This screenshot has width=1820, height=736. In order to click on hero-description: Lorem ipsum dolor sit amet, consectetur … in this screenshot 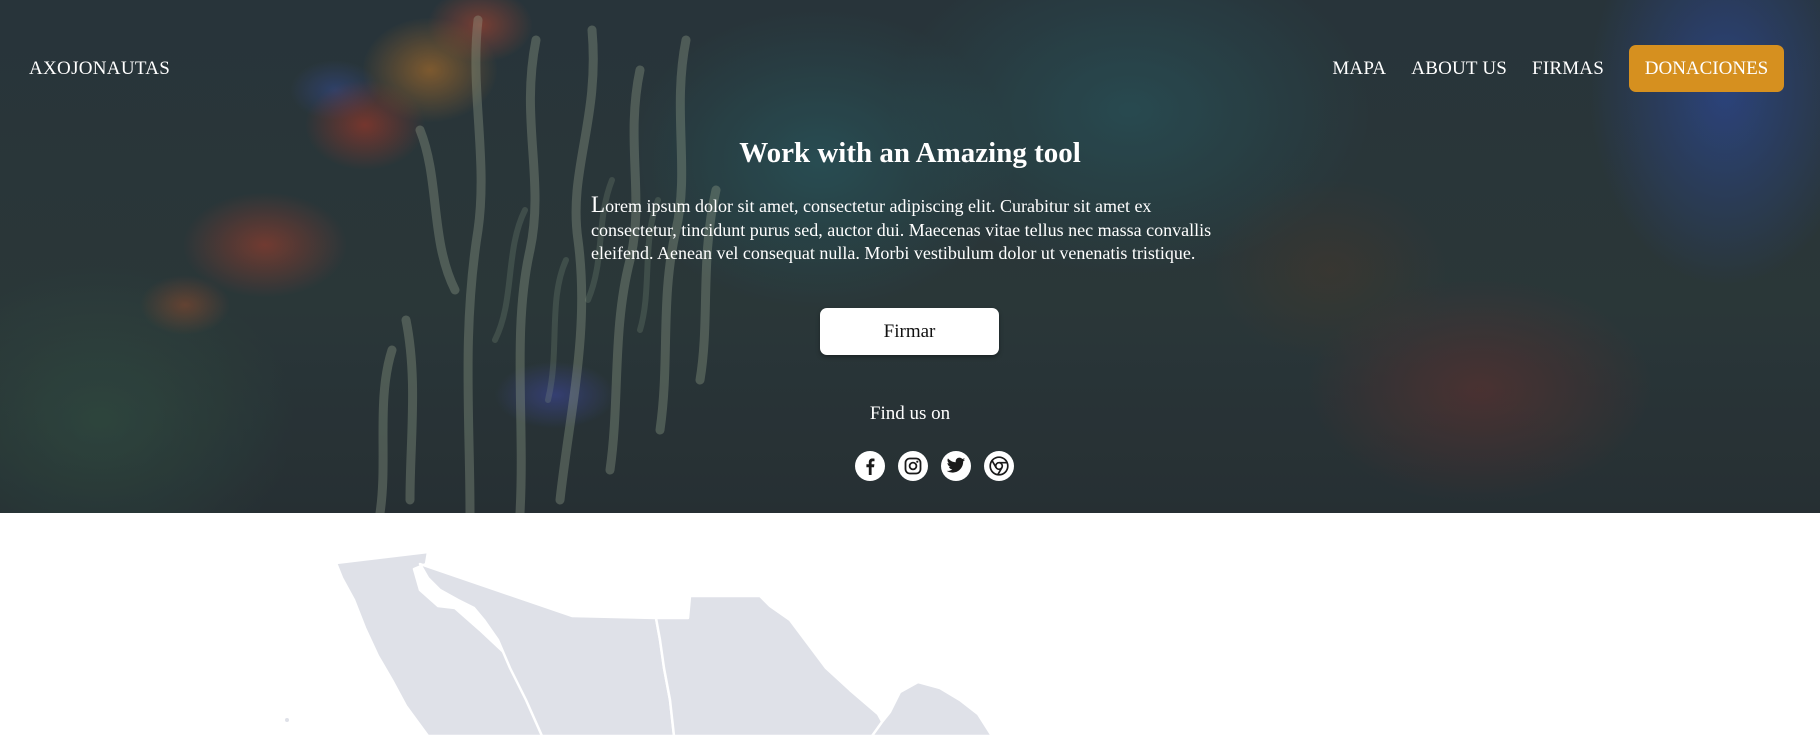, I will do `click(909, 229)`.